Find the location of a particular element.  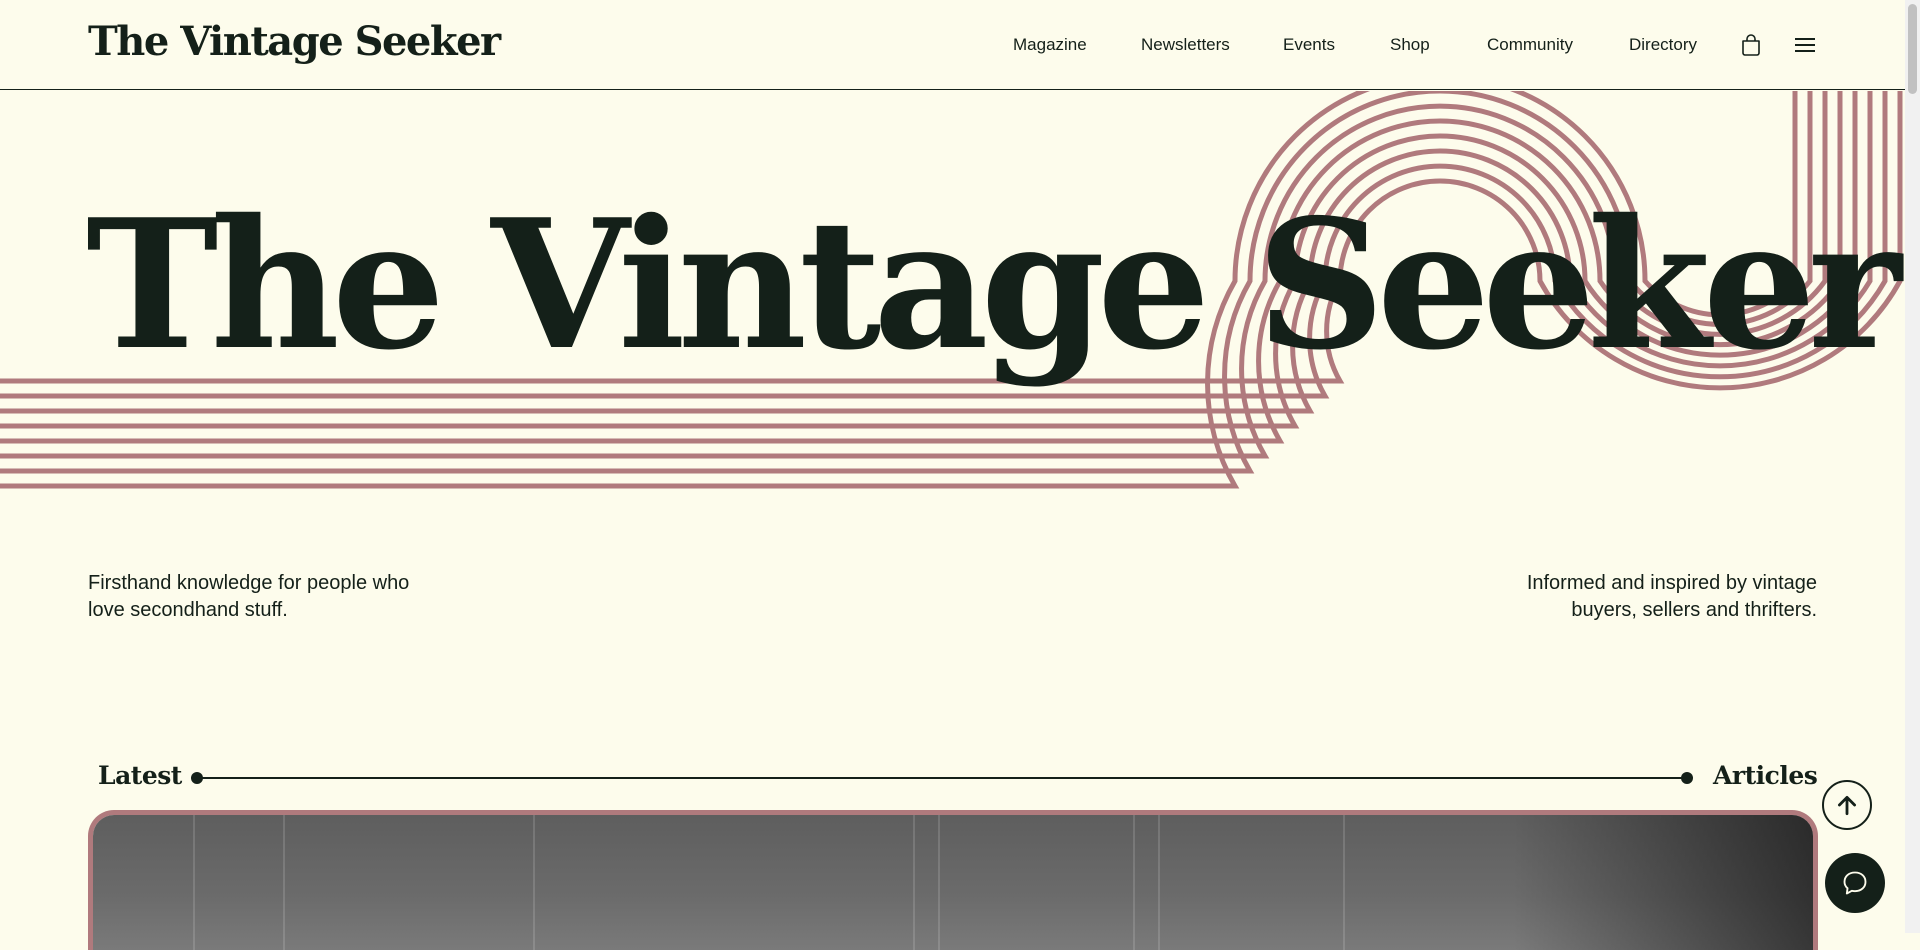

featured-article-card is located at coordinates (953, 880).